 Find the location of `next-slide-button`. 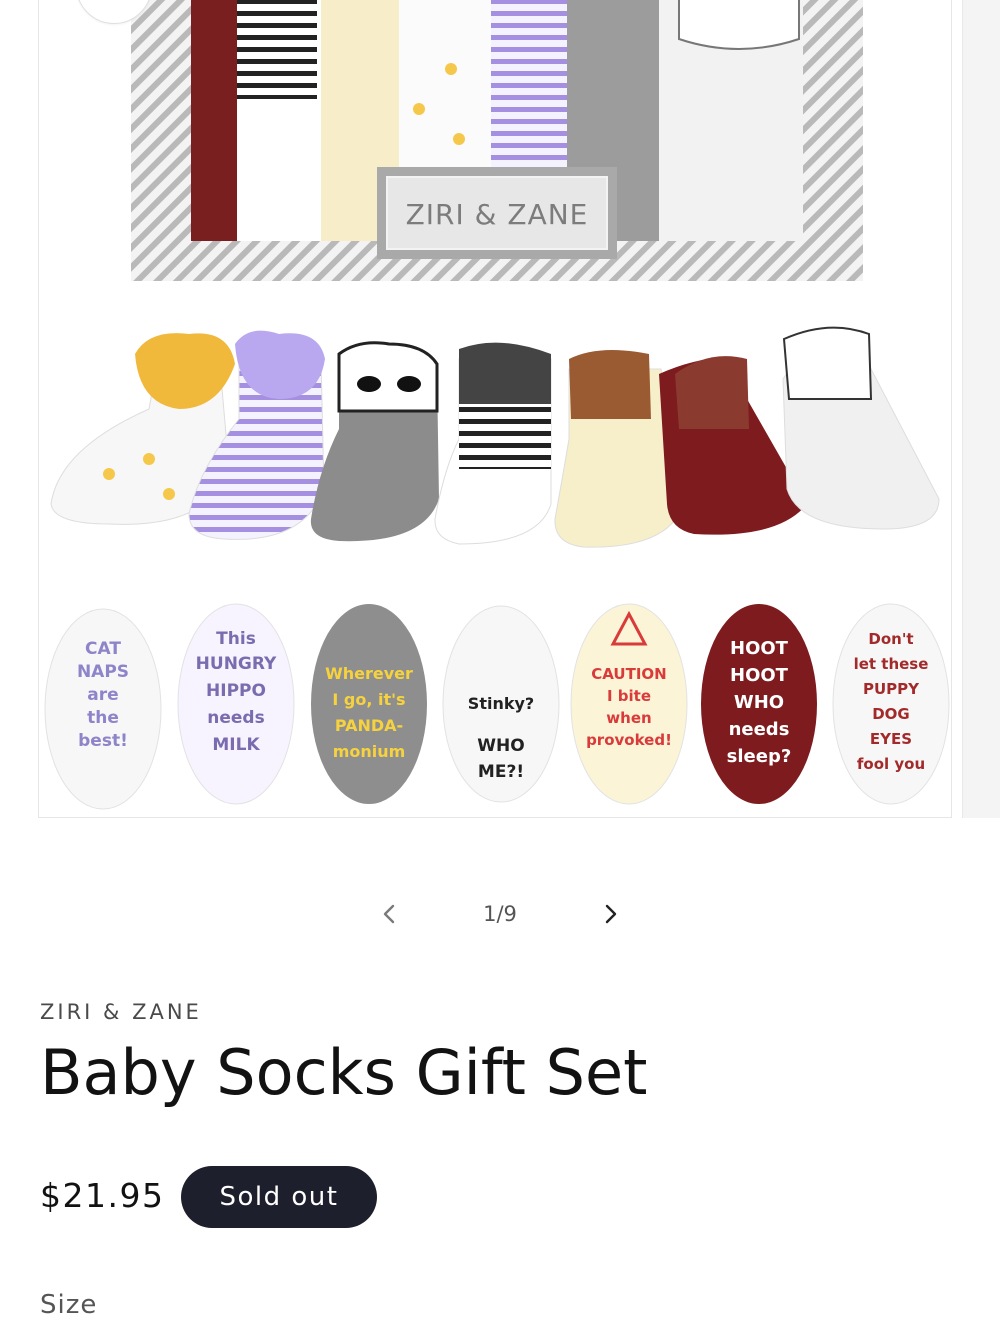

next-slide-button is located at coordinates (612, 914).